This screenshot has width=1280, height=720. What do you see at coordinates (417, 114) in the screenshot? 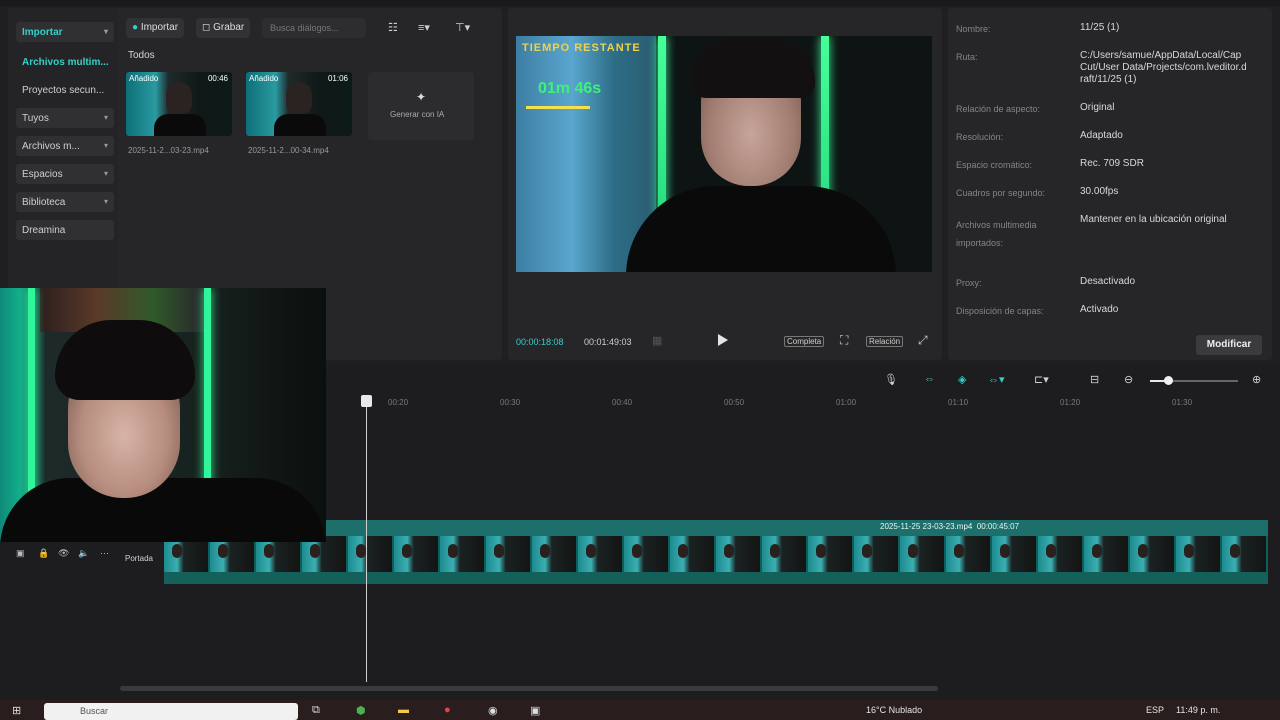
I see `generate-ai-label: Generar con IA` at bounding box center [417, 114].